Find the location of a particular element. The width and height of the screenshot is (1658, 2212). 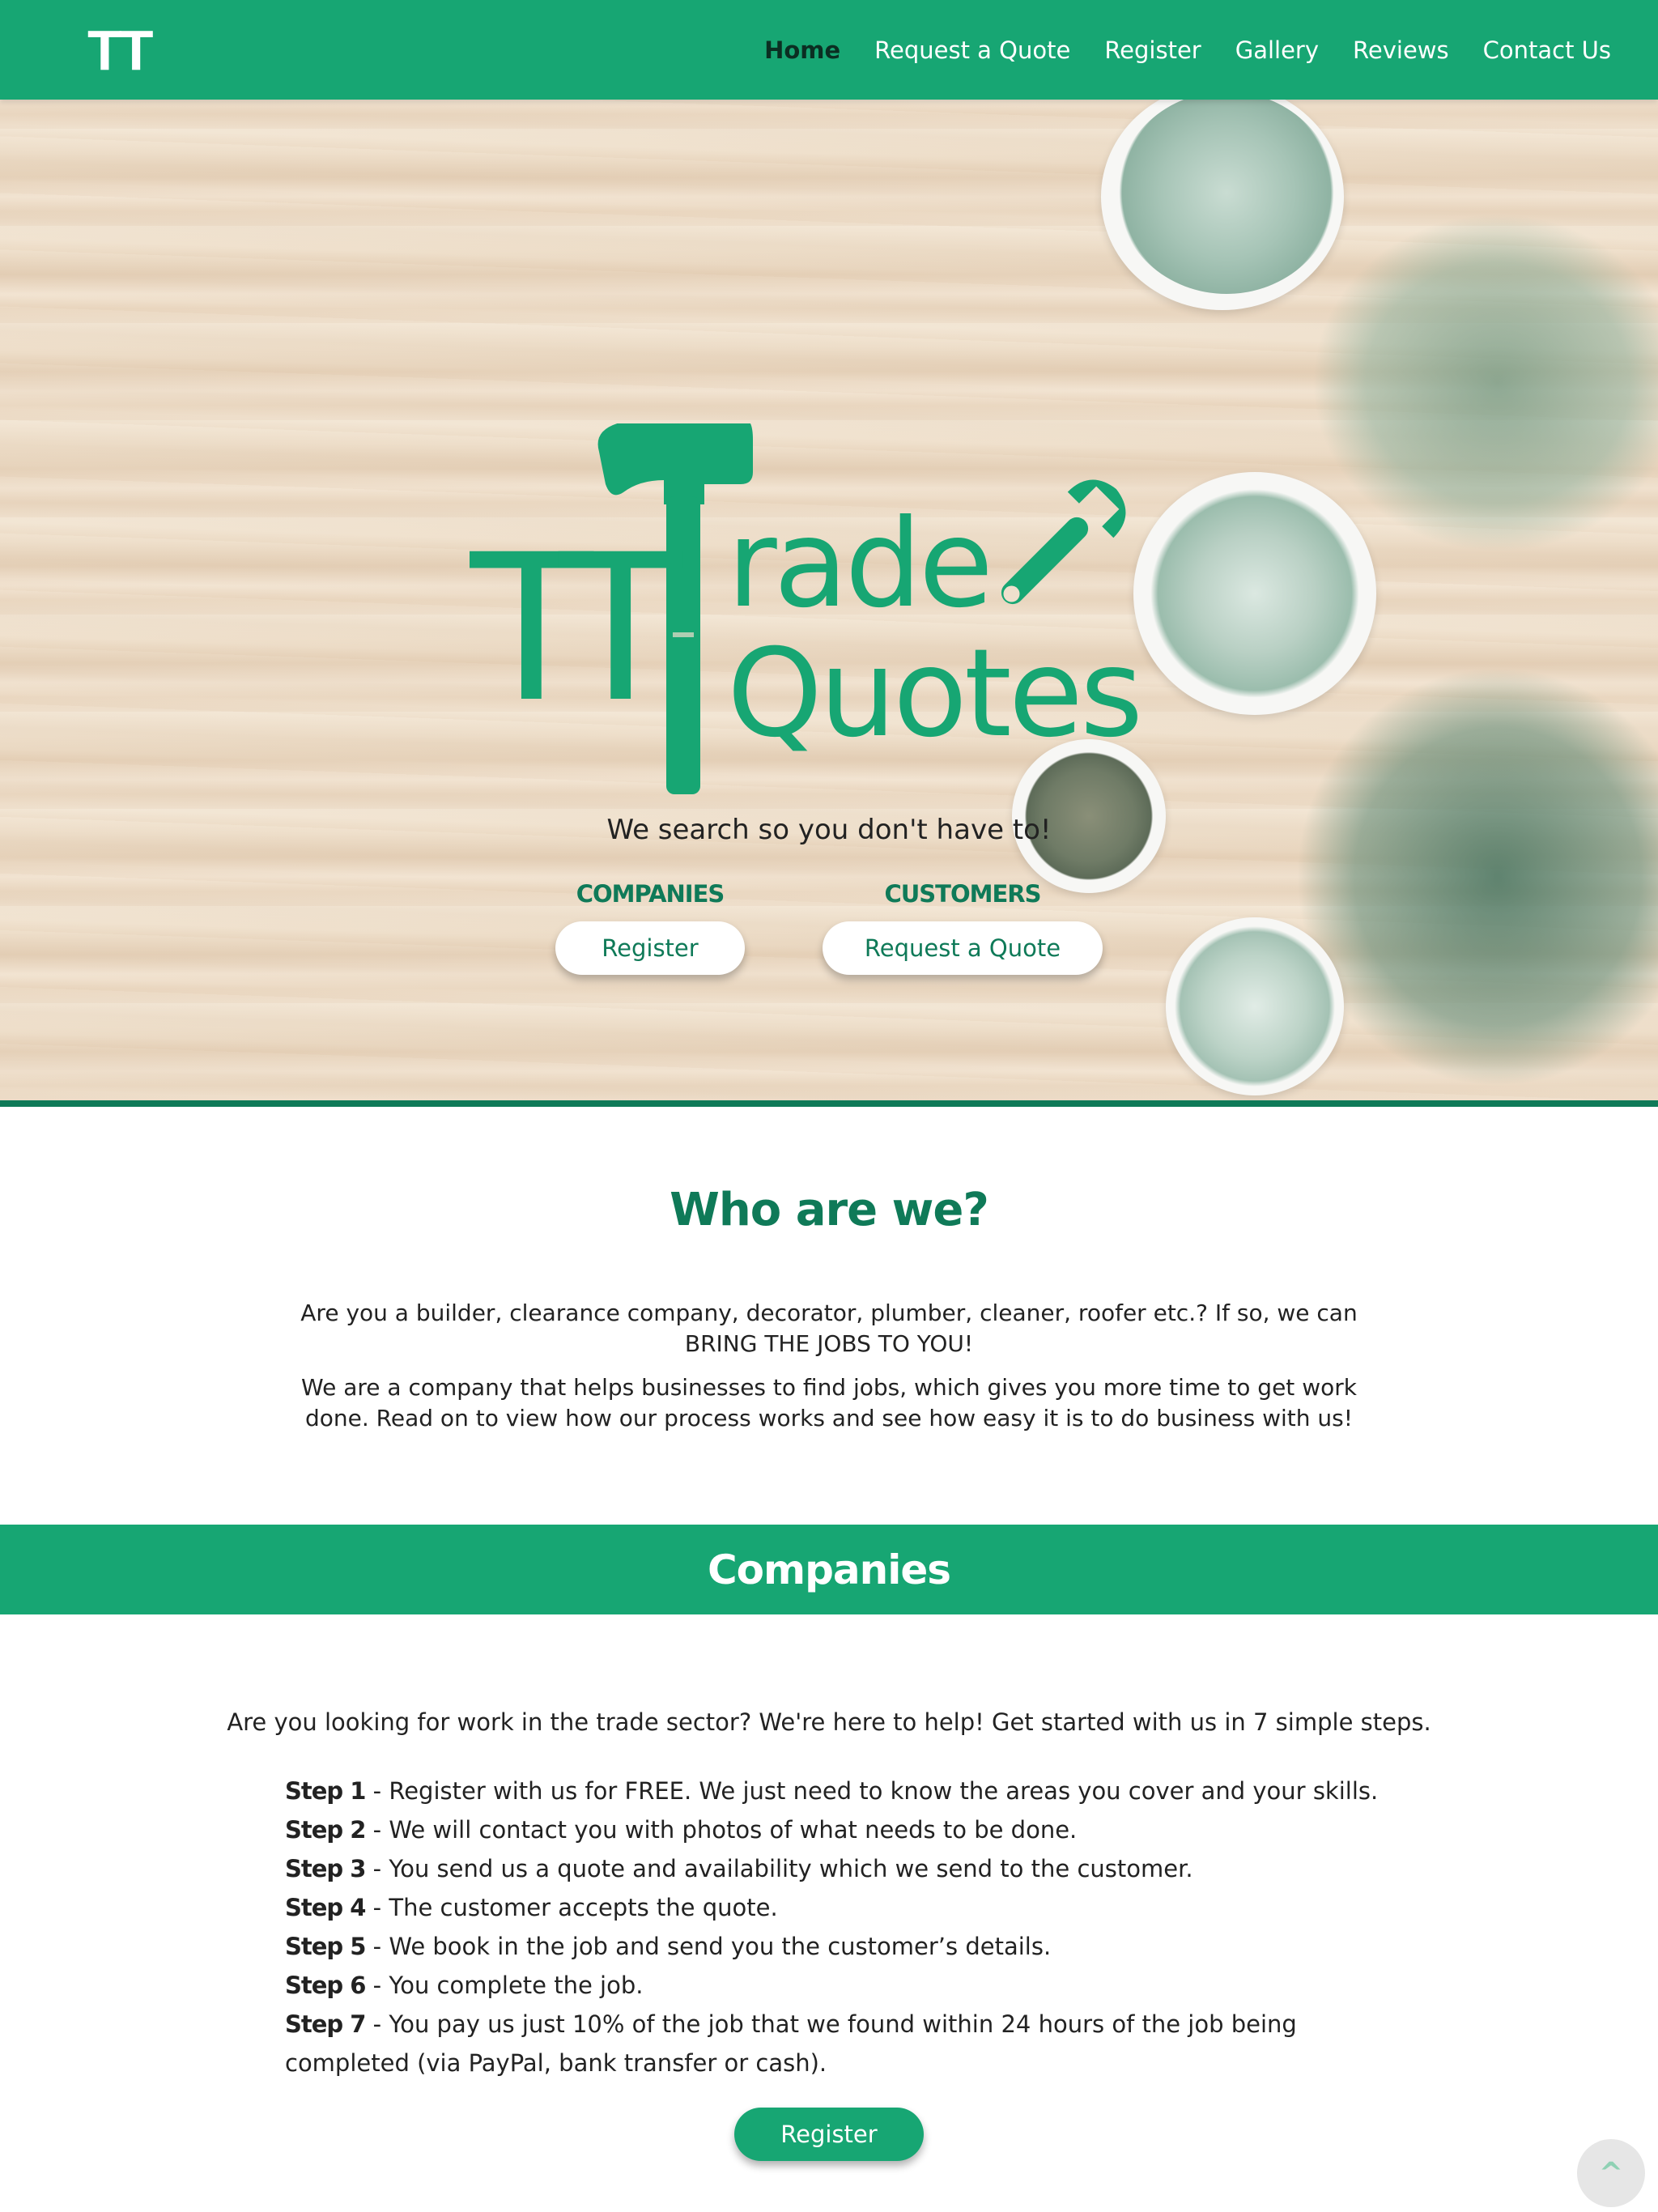

customers-label: CUSTOMERS is located at coordinates (962, 894).